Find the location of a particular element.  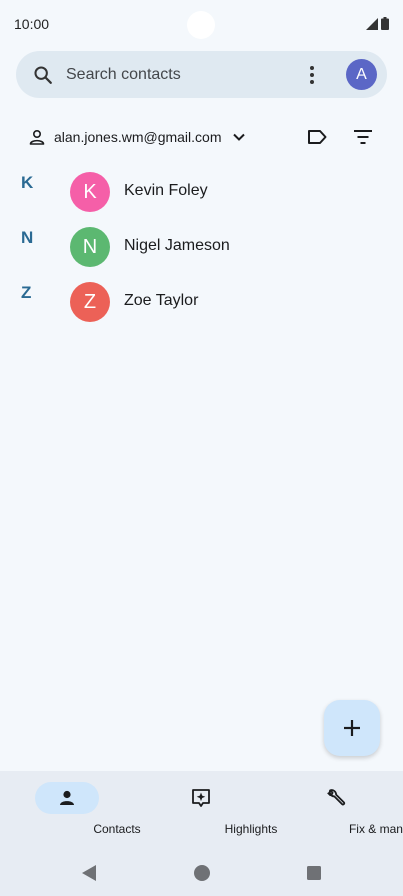

section-letter: K is located at coordinates (27, 182).